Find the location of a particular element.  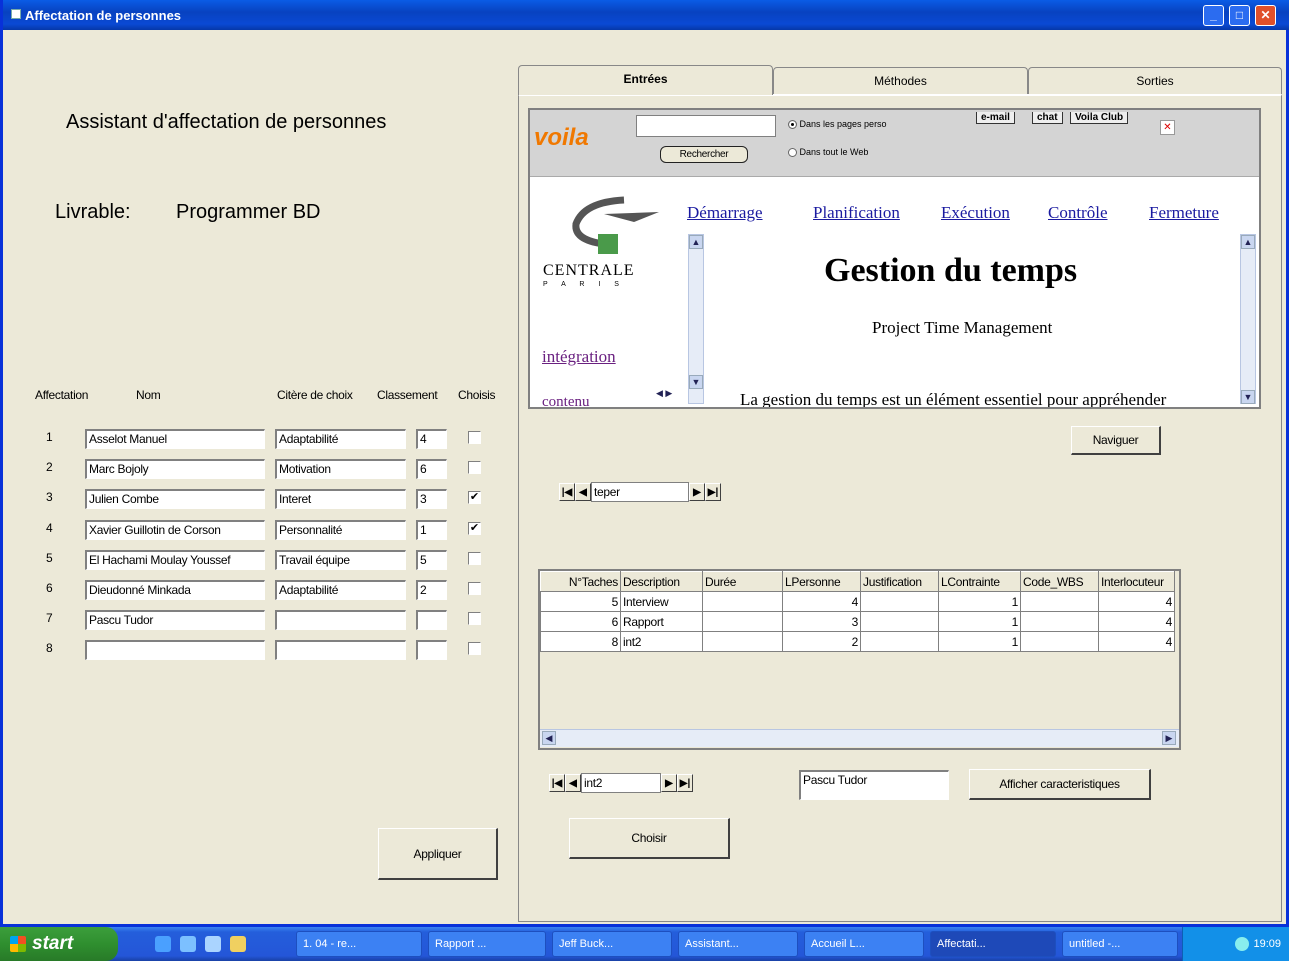

nav1-prev-icon: ◀ is located at coordinates (583, 492).